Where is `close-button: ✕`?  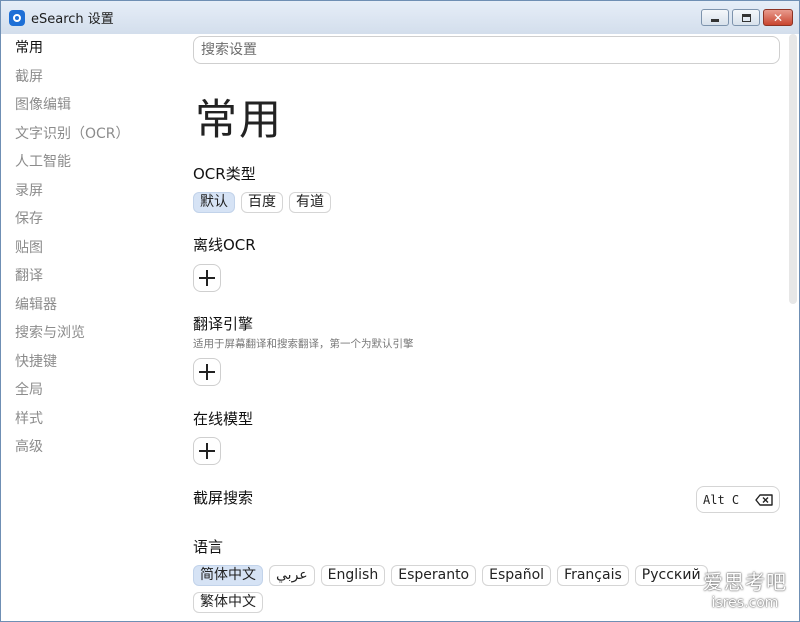
close-button: ✕ is located at coordinates (778, 17).